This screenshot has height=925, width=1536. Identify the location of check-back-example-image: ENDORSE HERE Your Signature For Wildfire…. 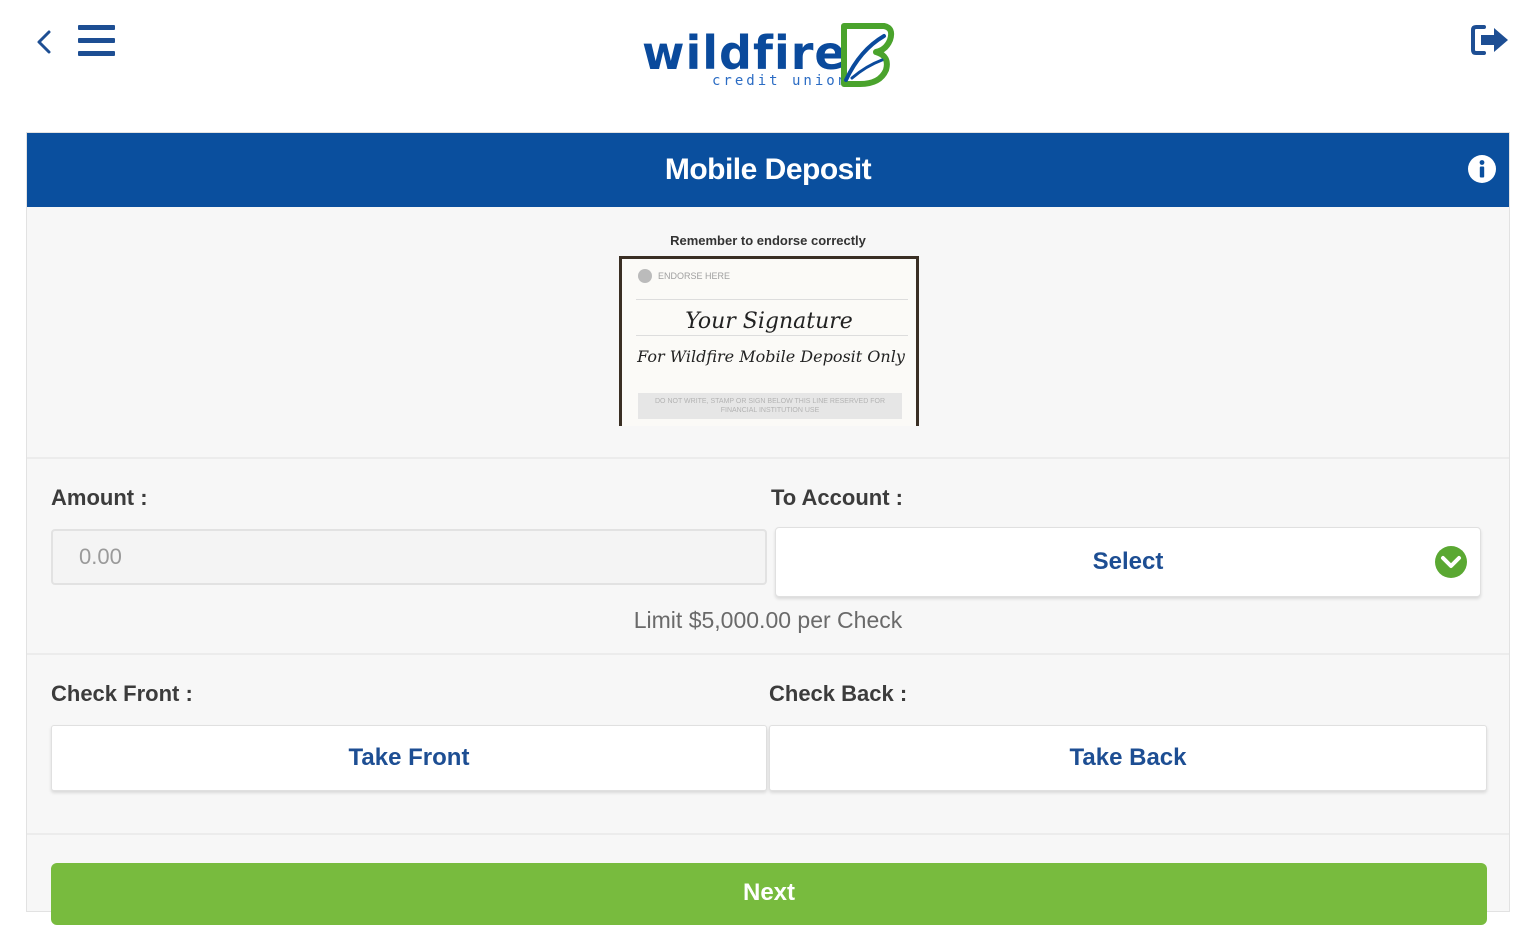
(769, 341).